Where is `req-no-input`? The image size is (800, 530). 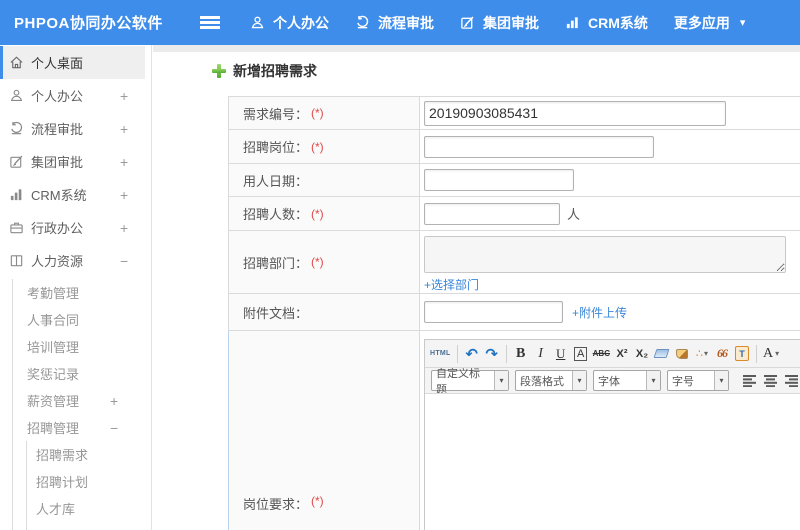 req-no-input is located at coordinates (575, 113).